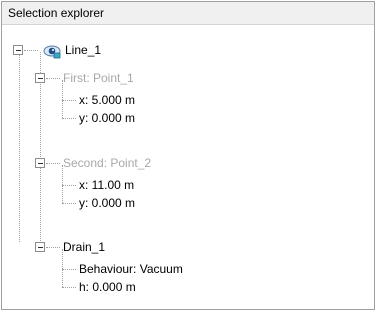 The width and height of the screenshot is (375, 310). I want to click on tree-item-first-point: First: Point_1, so click(102, 78).